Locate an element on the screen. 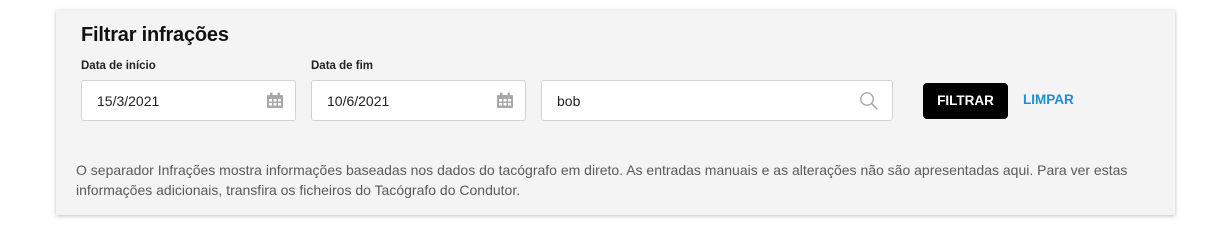 This screenshot has width=1232, height=240. end-date-value: 10/6/2021 is located at coordinates (358, 101).